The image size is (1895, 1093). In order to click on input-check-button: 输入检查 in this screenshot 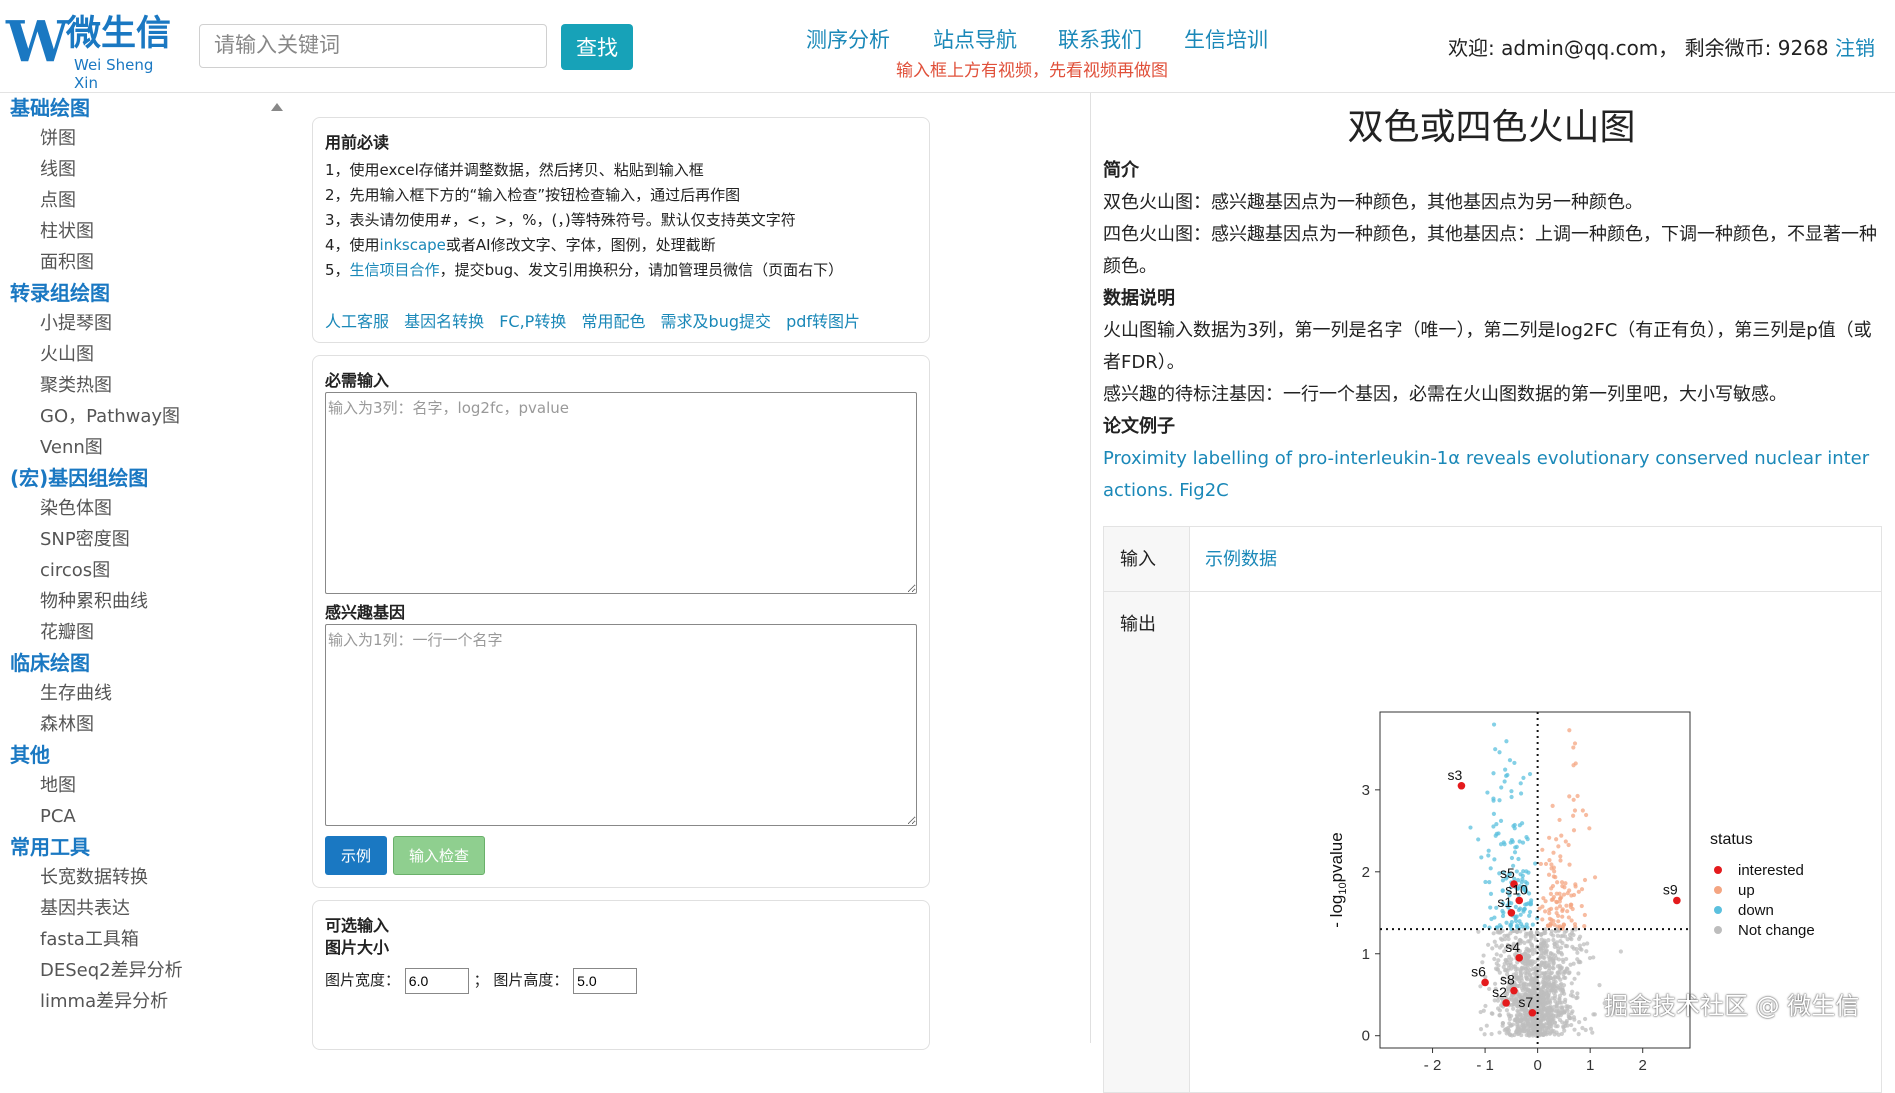, I will do `click(439, 855)`.